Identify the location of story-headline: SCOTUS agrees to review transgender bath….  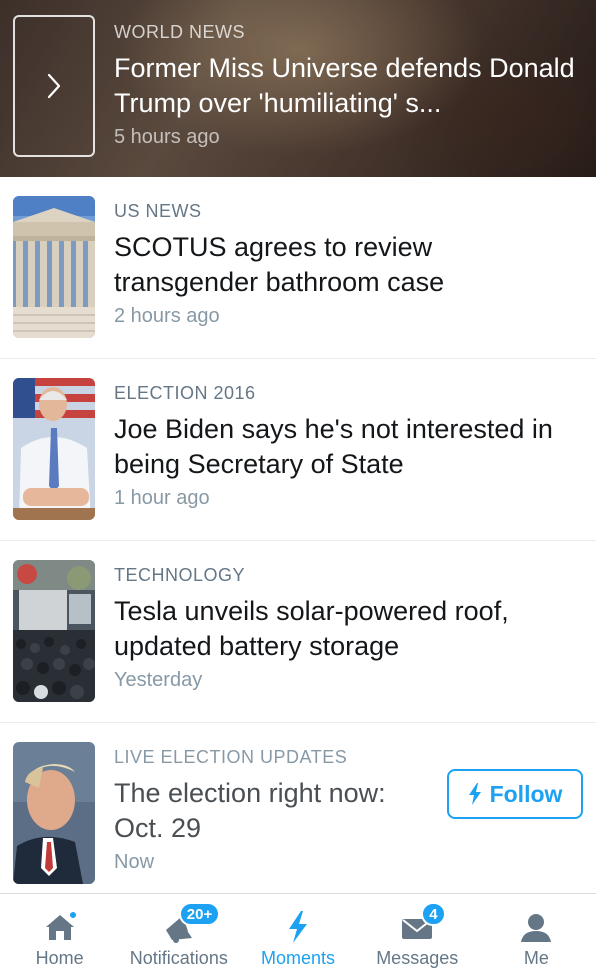
(344, 265).